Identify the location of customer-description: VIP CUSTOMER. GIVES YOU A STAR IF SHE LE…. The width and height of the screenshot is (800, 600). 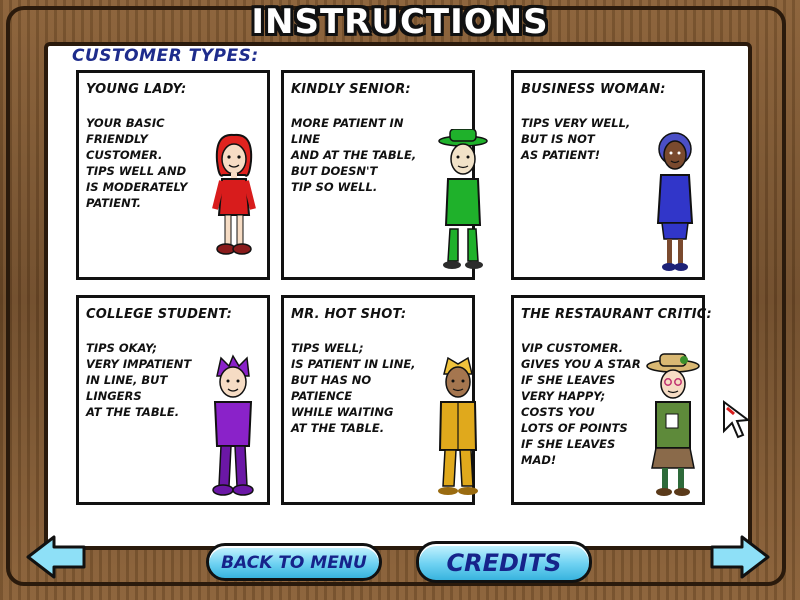
(581, 404).